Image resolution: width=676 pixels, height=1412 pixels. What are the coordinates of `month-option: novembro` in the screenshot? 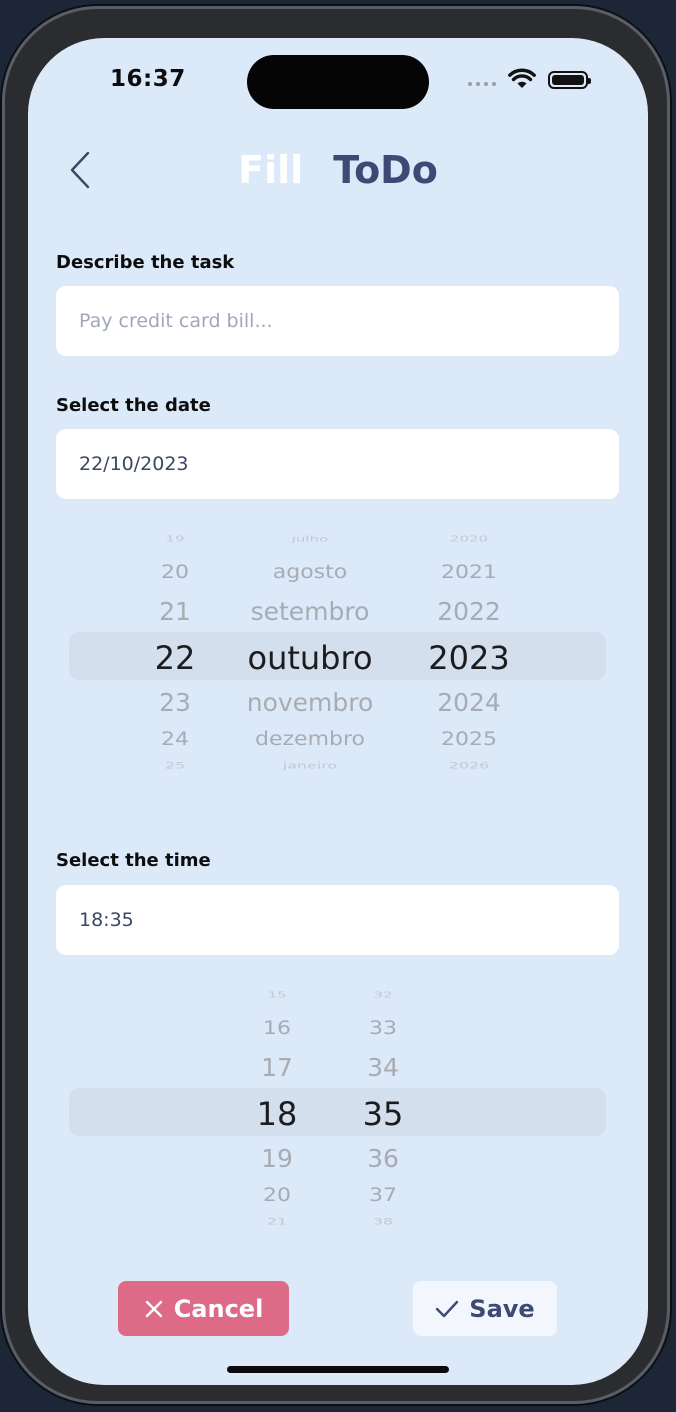 It's located at (310, 702).